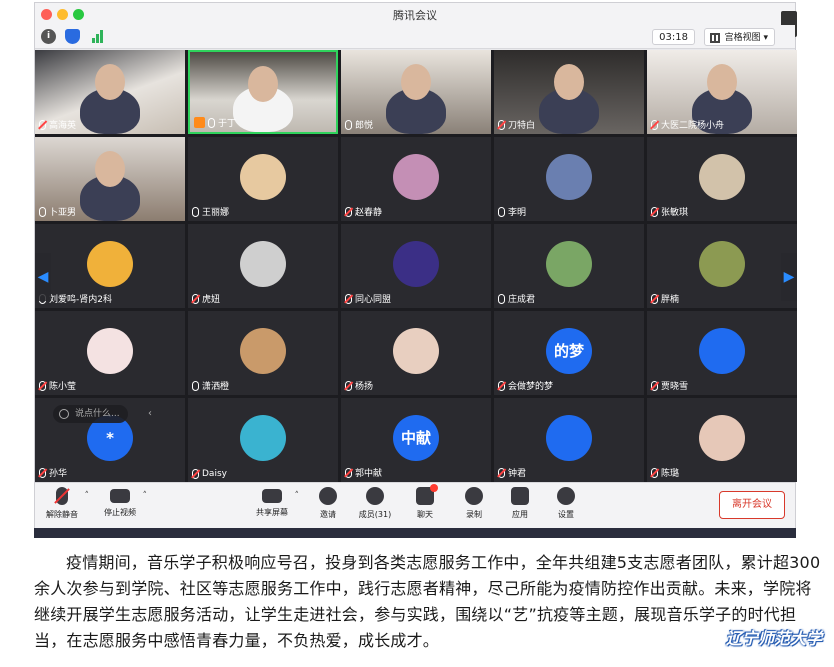 Image resolution: width=834 pixels, height=667 pixels. I want to click on unmute-button: 解除静音 ˄, so click(63, 503).